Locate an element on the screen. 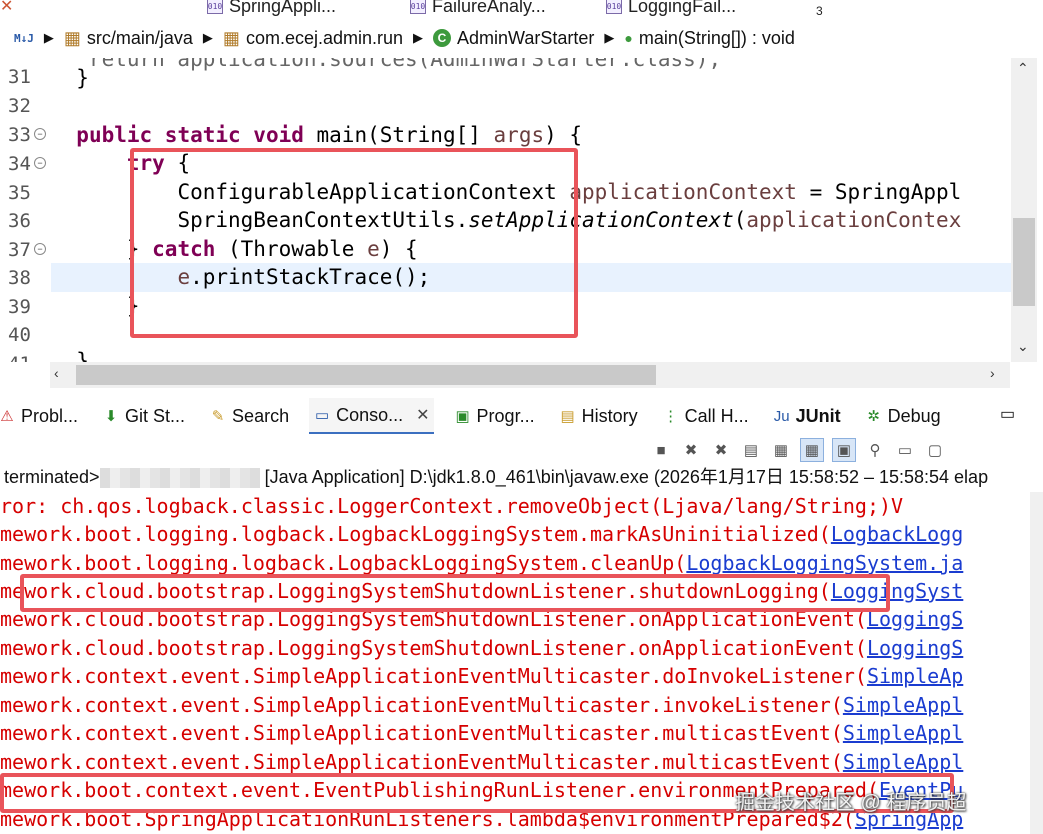 Image resolution: width=1043 pixels, height=834 pixels. console-icon: ▭ is located at coordinates (322, 415).